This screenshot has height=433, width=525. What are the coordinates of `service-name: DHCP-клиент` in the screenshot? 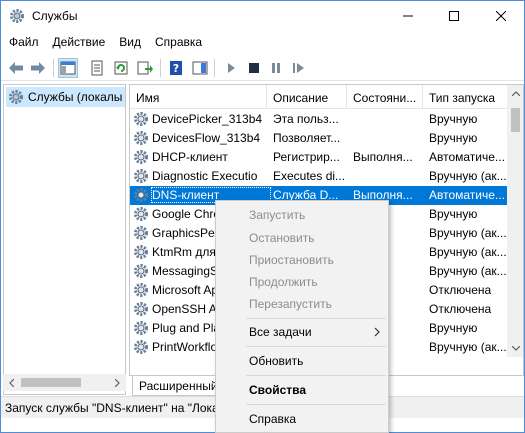 It's located at (190, 157).